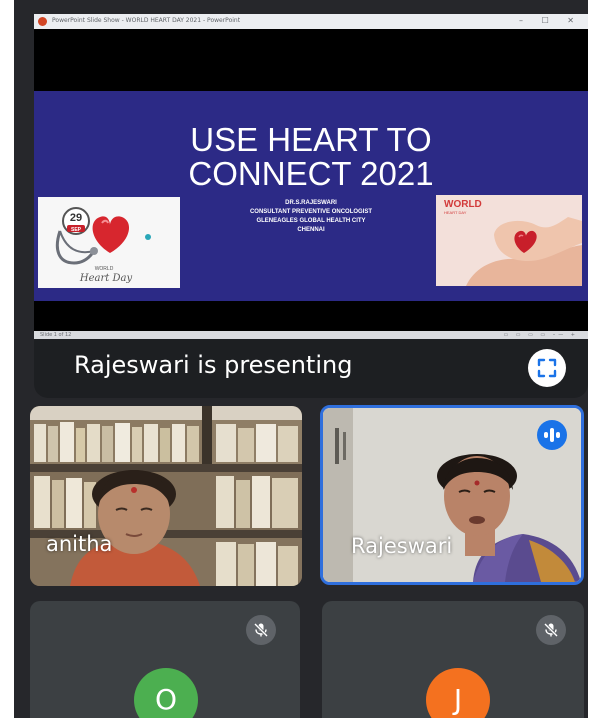 The image size is (600, 718). Describe the element at coordinates (311, 335) in the screenshot. I see `shared-window-statusbar: Slide 1 of 12 ▭ ▭ ▭ ▭ –— +` at that location.